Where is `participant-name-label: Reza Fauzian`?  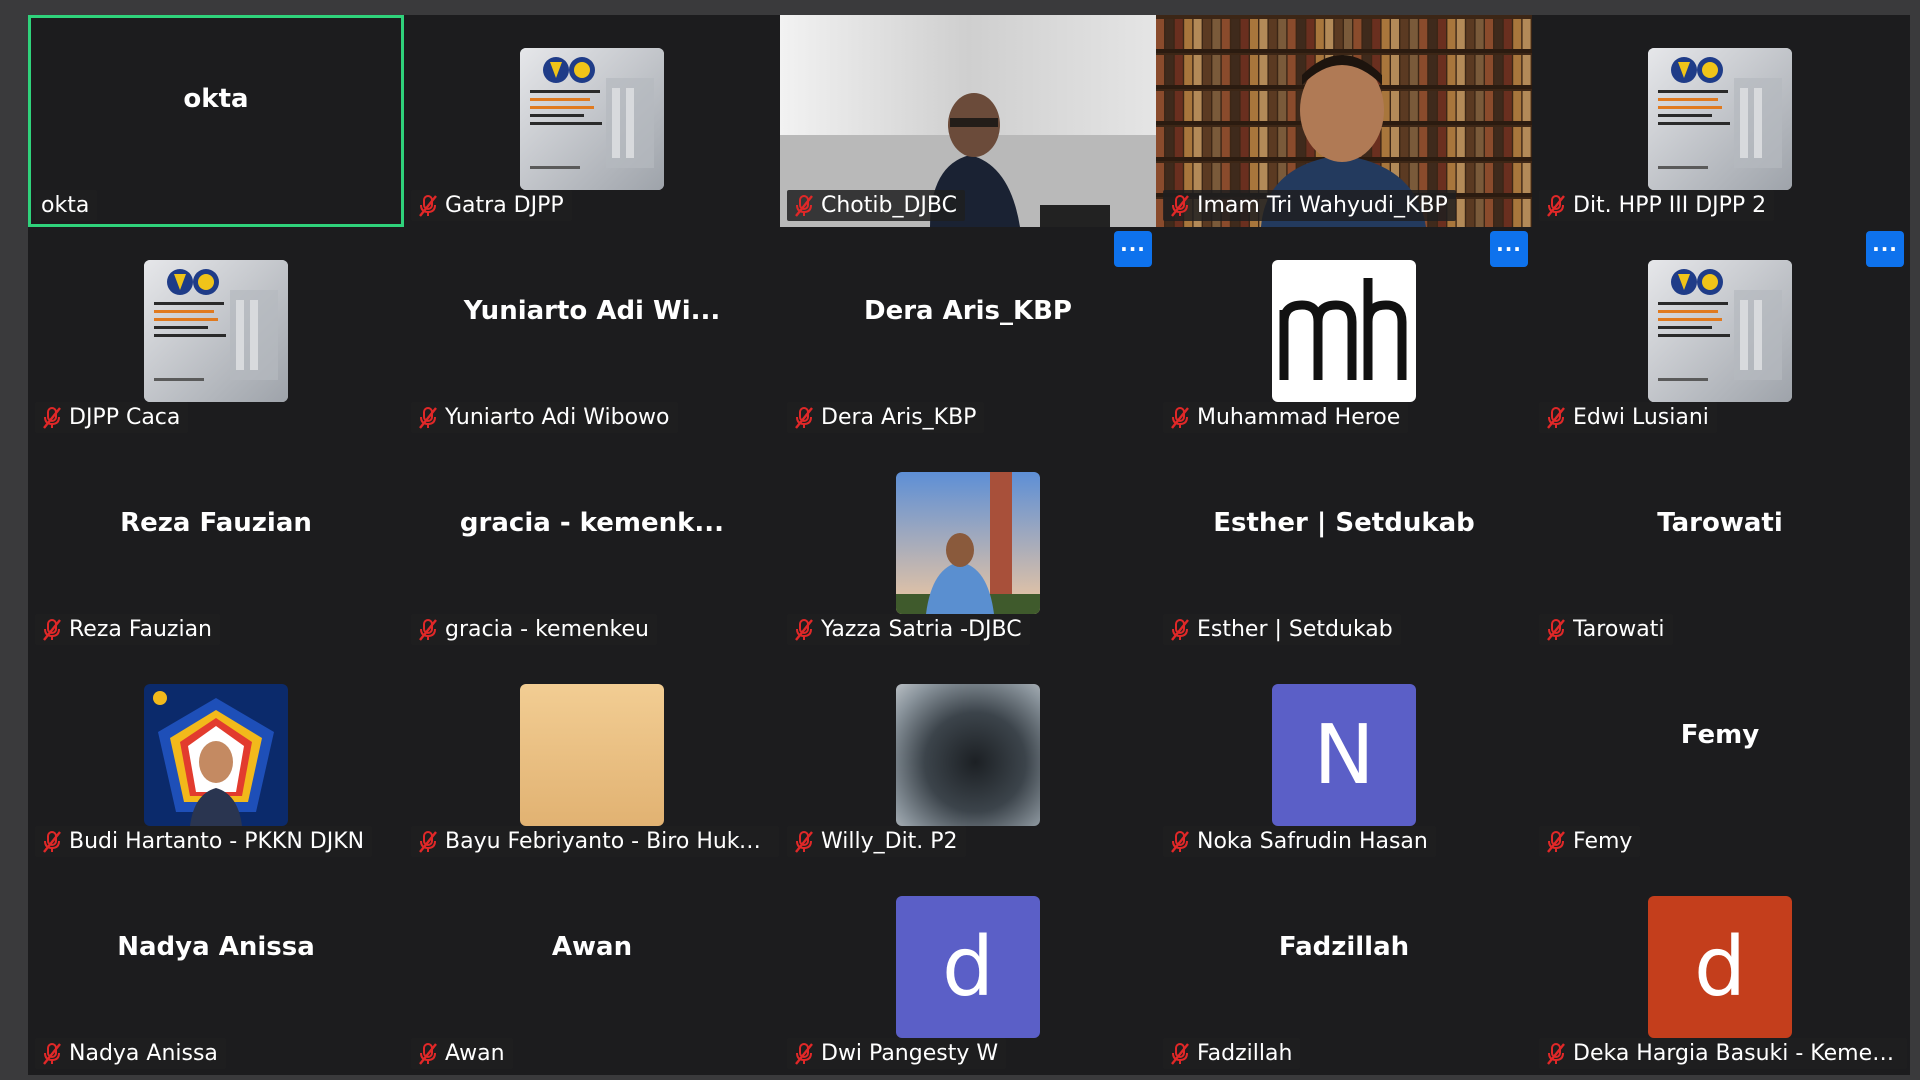
participant-name-label: Reza Fauzian is located at coordinates (127, 629).